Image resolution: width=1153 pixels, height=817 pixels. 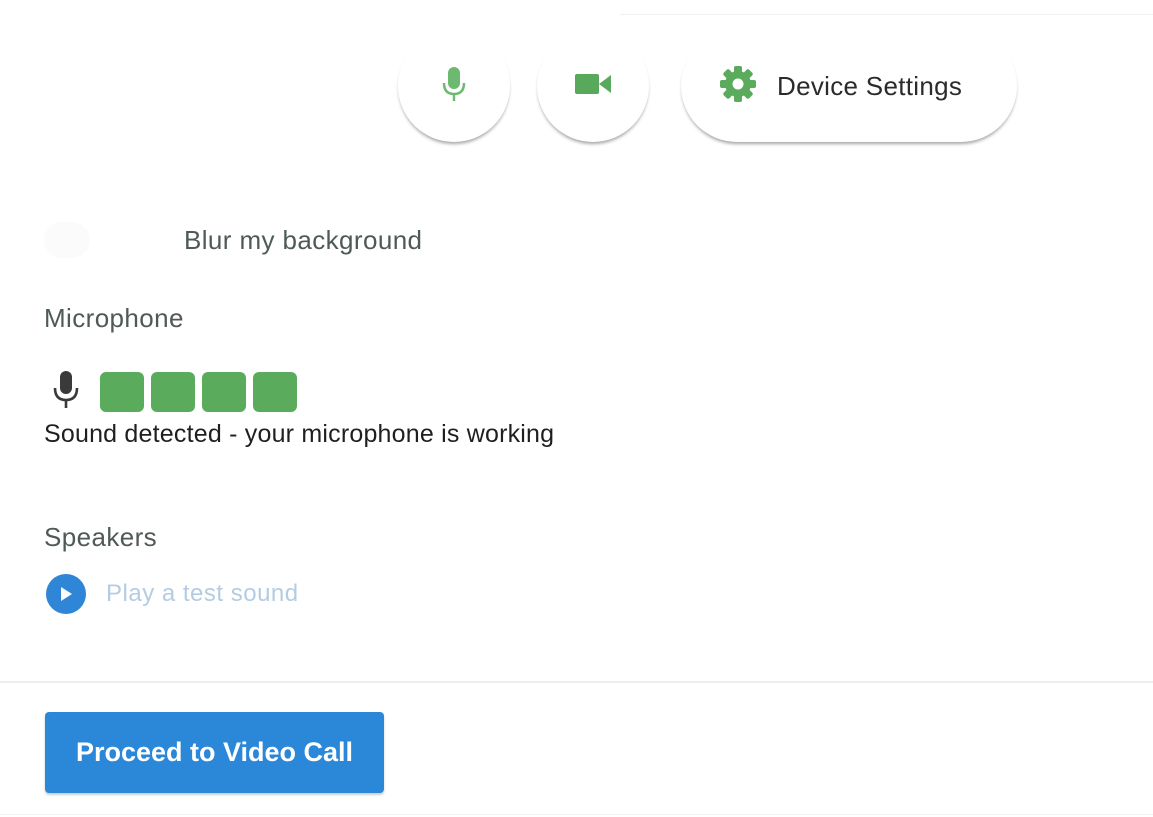 What do you see at coordinates (303, 239) in the screenshot?
I see `blur-background-label: Blur my background` at bounding box center [303, 239].